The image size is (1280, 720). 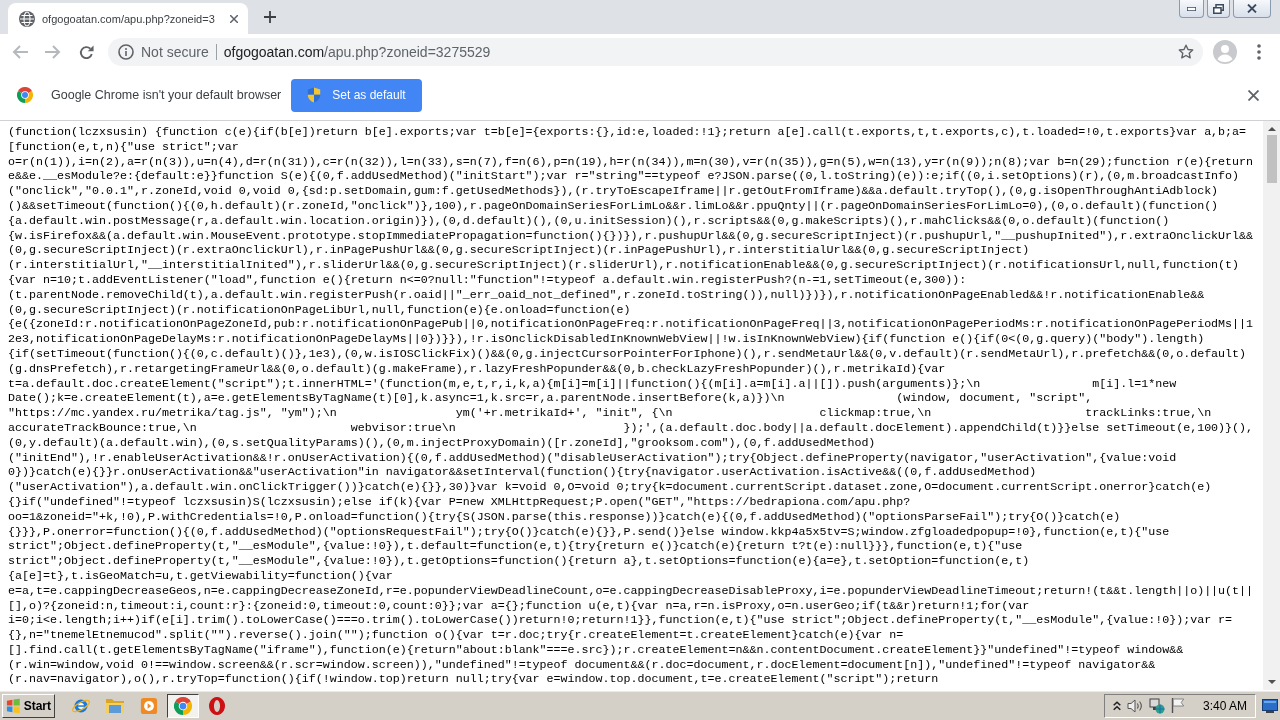 I want to click on code-line: {}}},P.onerror=function(){(0,f.addUsedMethod)("optionsRequestFail");try{O()}catch(e){}},P.send()}else window.kkp4a5x5tv=S;window.zfgloadedpopup=!0},function(e,t){"use, so click(x=589, y=532).